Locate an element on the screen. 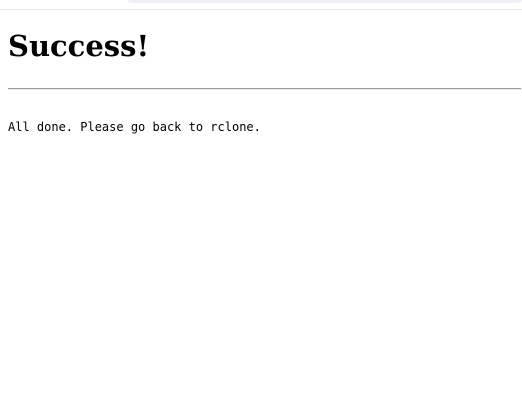  status-message: All done. Please go back to rclone. is located at coordinates (134, 127).